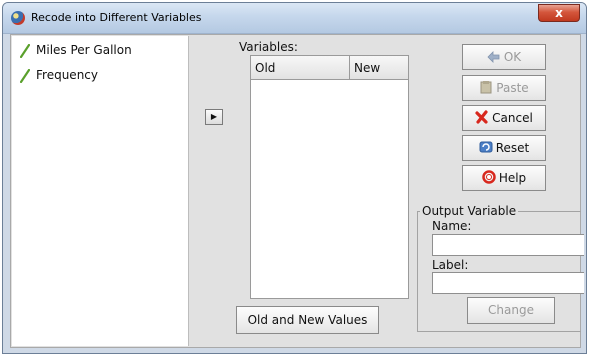 This screenshot has height=356, width=589. What do you see at coordinates (489, 177) in the screenshot?
I see `help-lifebuoy-icon` at bounding box center [489, 177].